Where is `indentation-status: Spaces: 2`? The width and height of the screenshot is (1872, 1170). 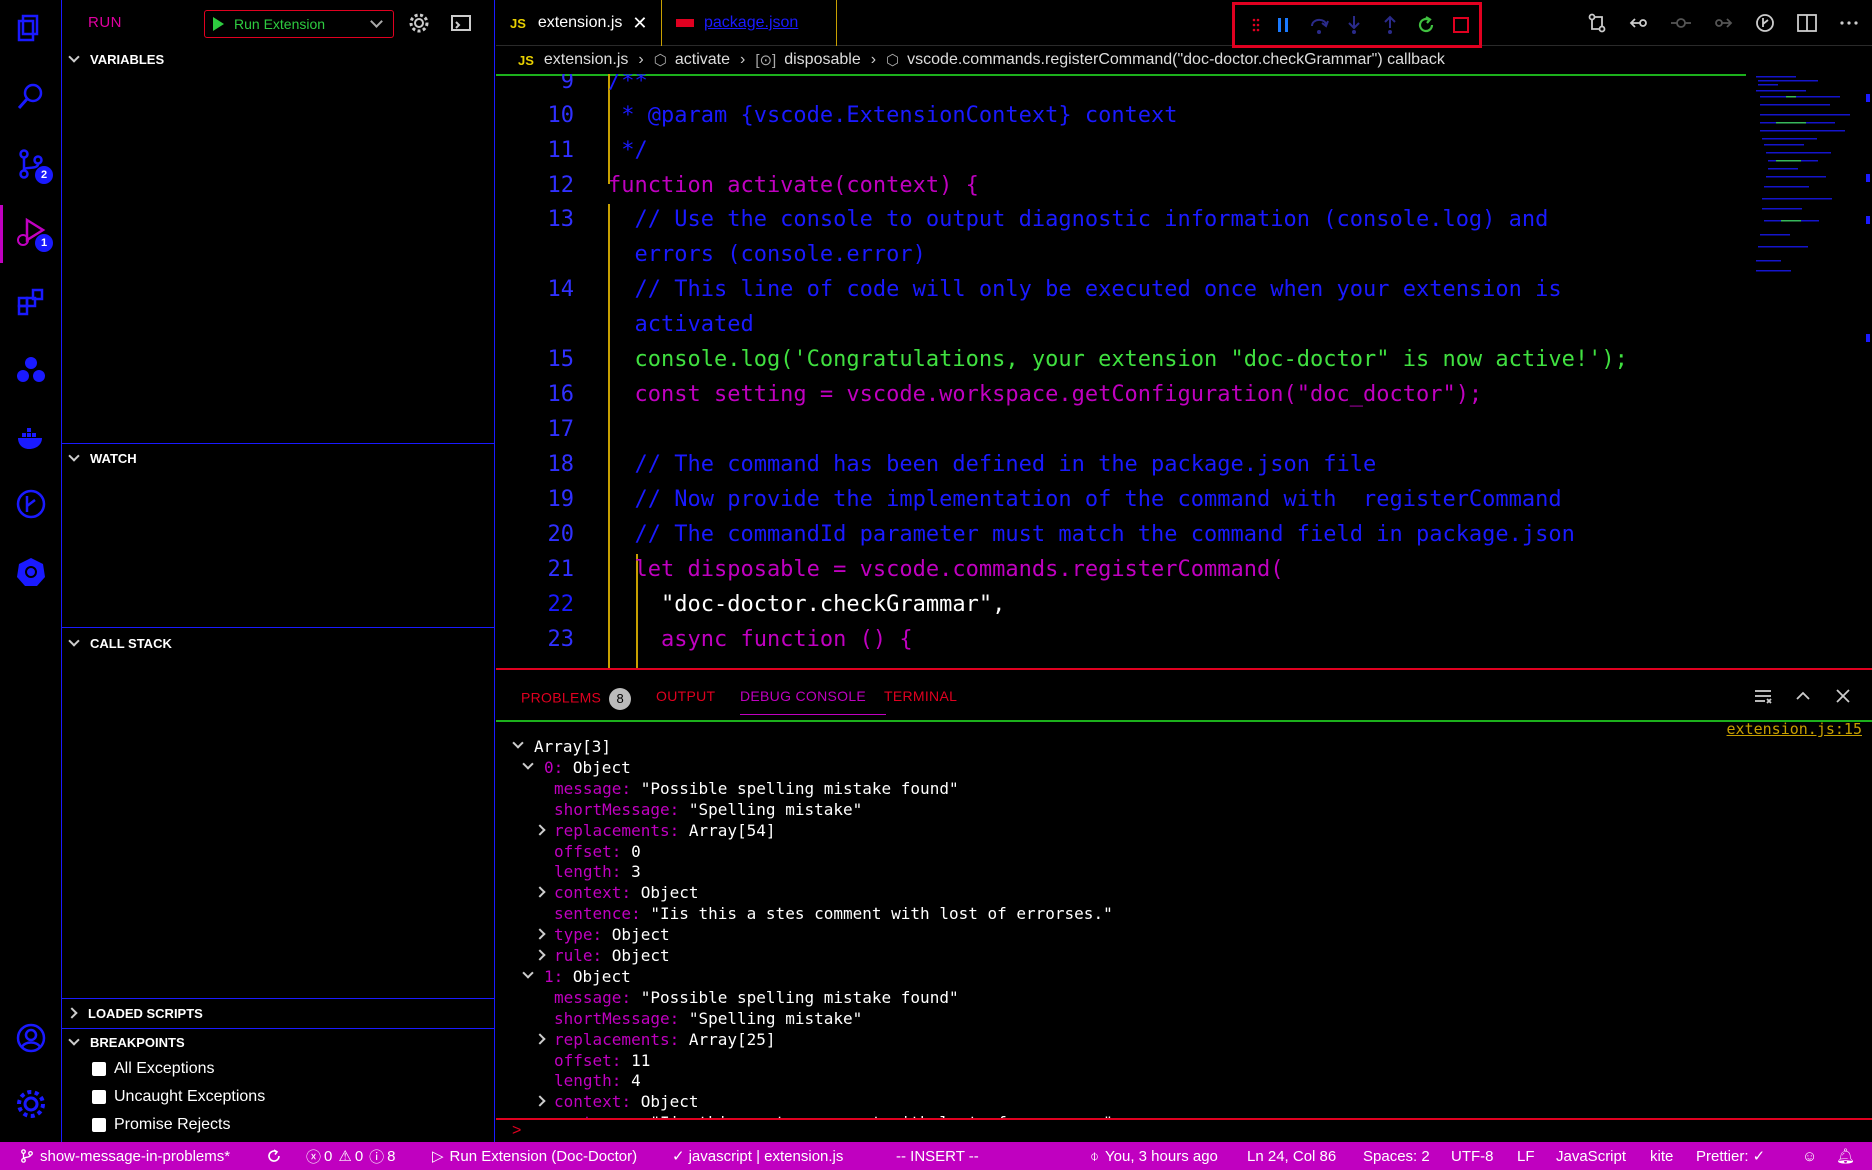 indentation-status: Spaces: 2 is located at coordinates (1396, 1156).